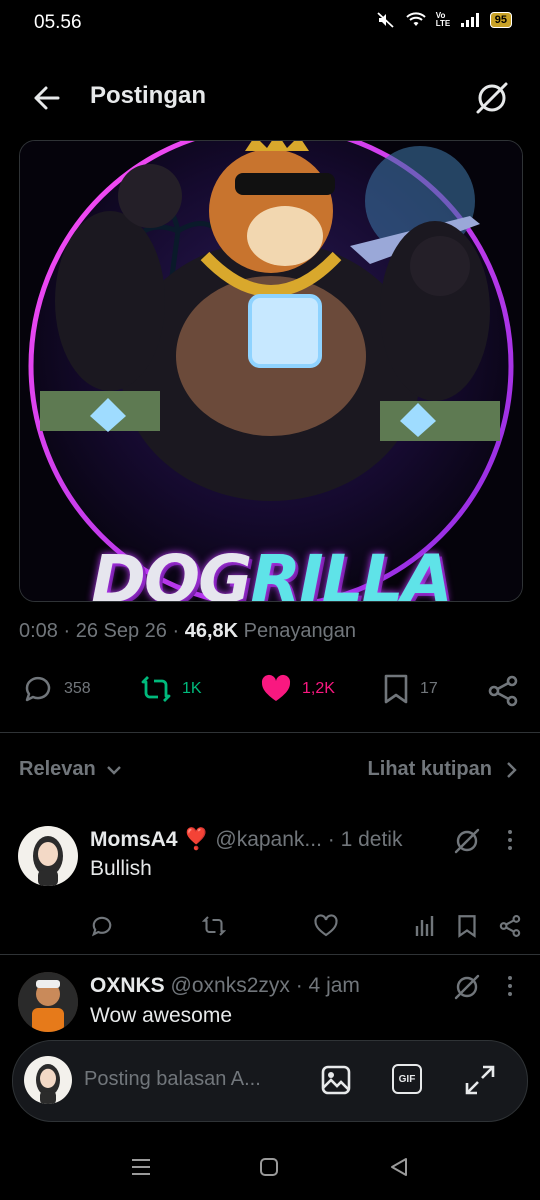 The image size is (540, 1200). What do you see at coordinates (425, 926) in the screenshot?
I see `analytics-icon` at bounding box center [425, 926].